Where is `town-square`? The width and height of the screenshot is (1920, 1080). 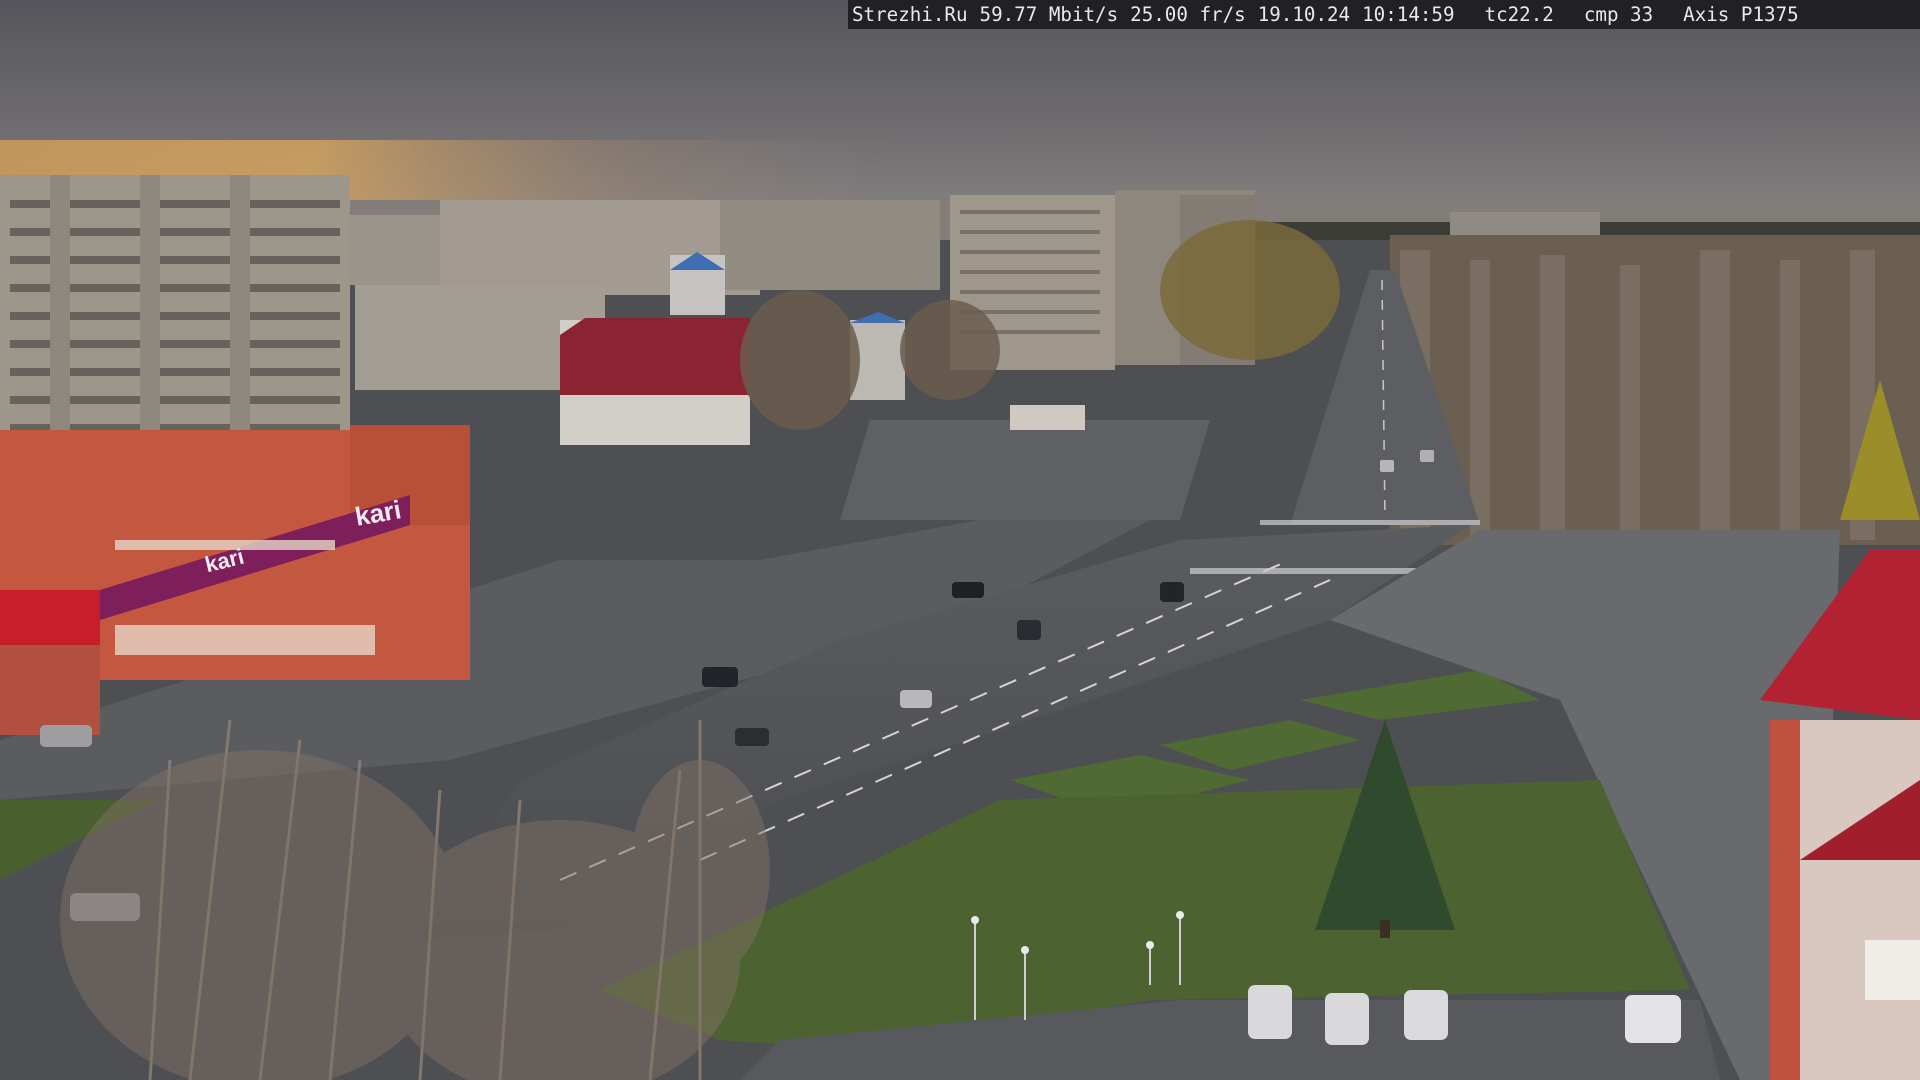
town-square is located at coordinates (1025, 470).